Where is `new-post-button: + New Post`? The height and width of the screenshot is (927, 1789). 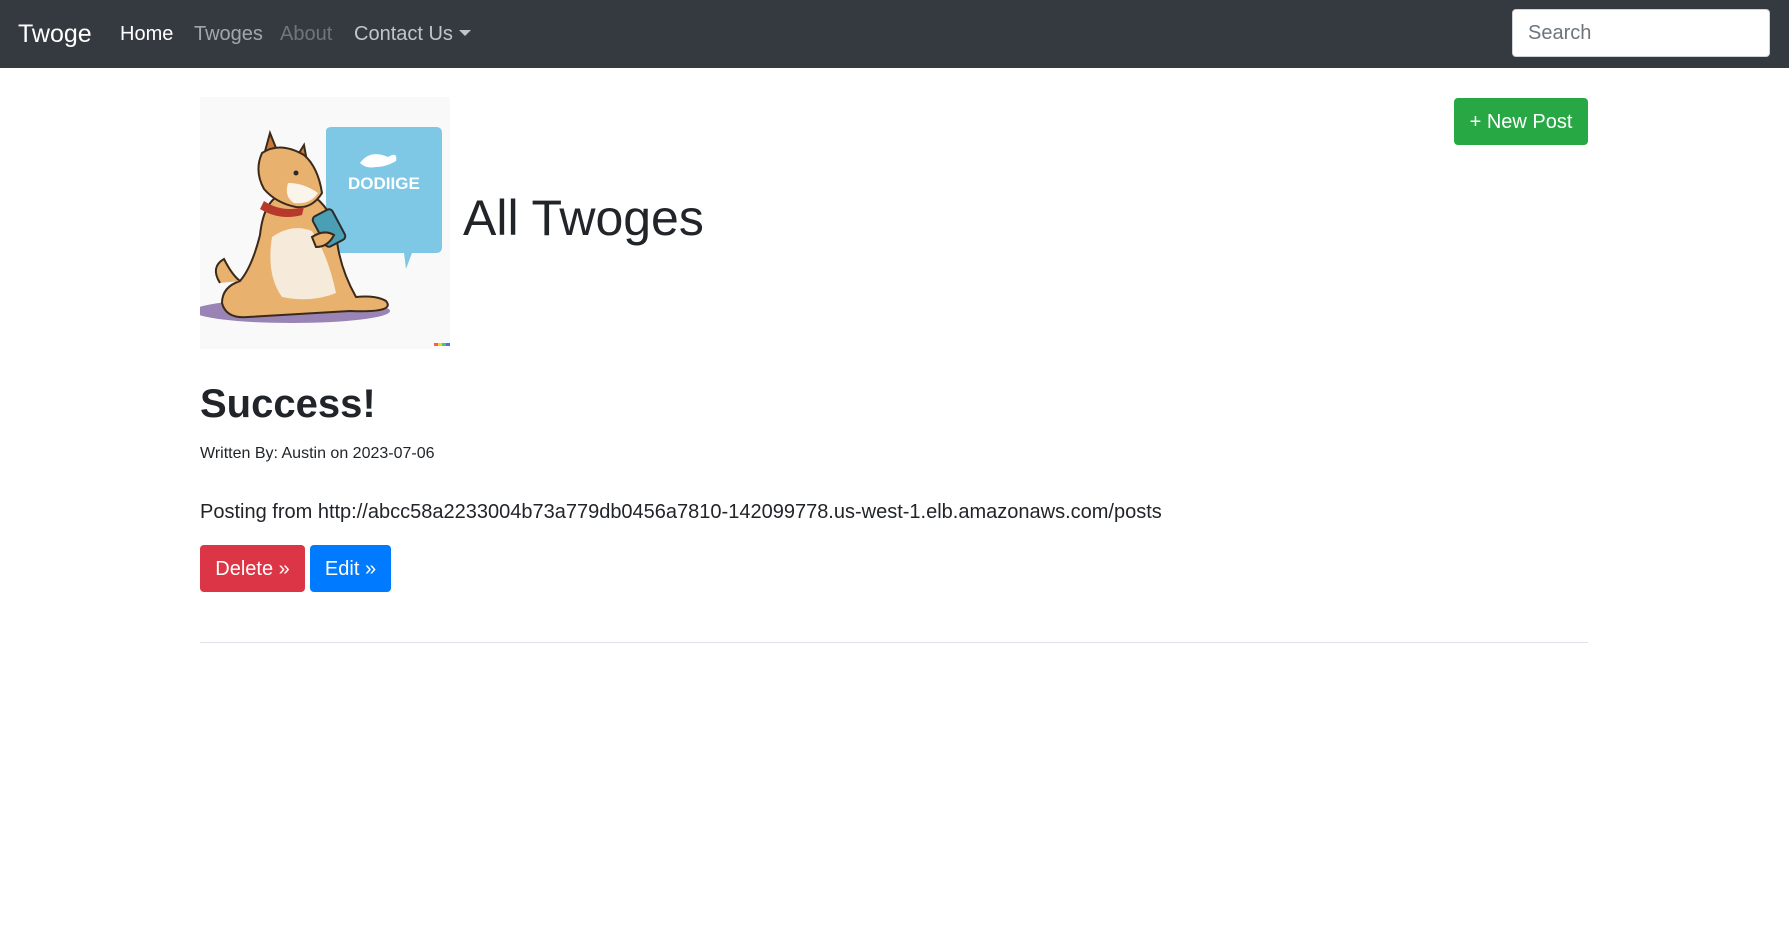
new-post-button: + New Post is located at coordinates (1521, 121).